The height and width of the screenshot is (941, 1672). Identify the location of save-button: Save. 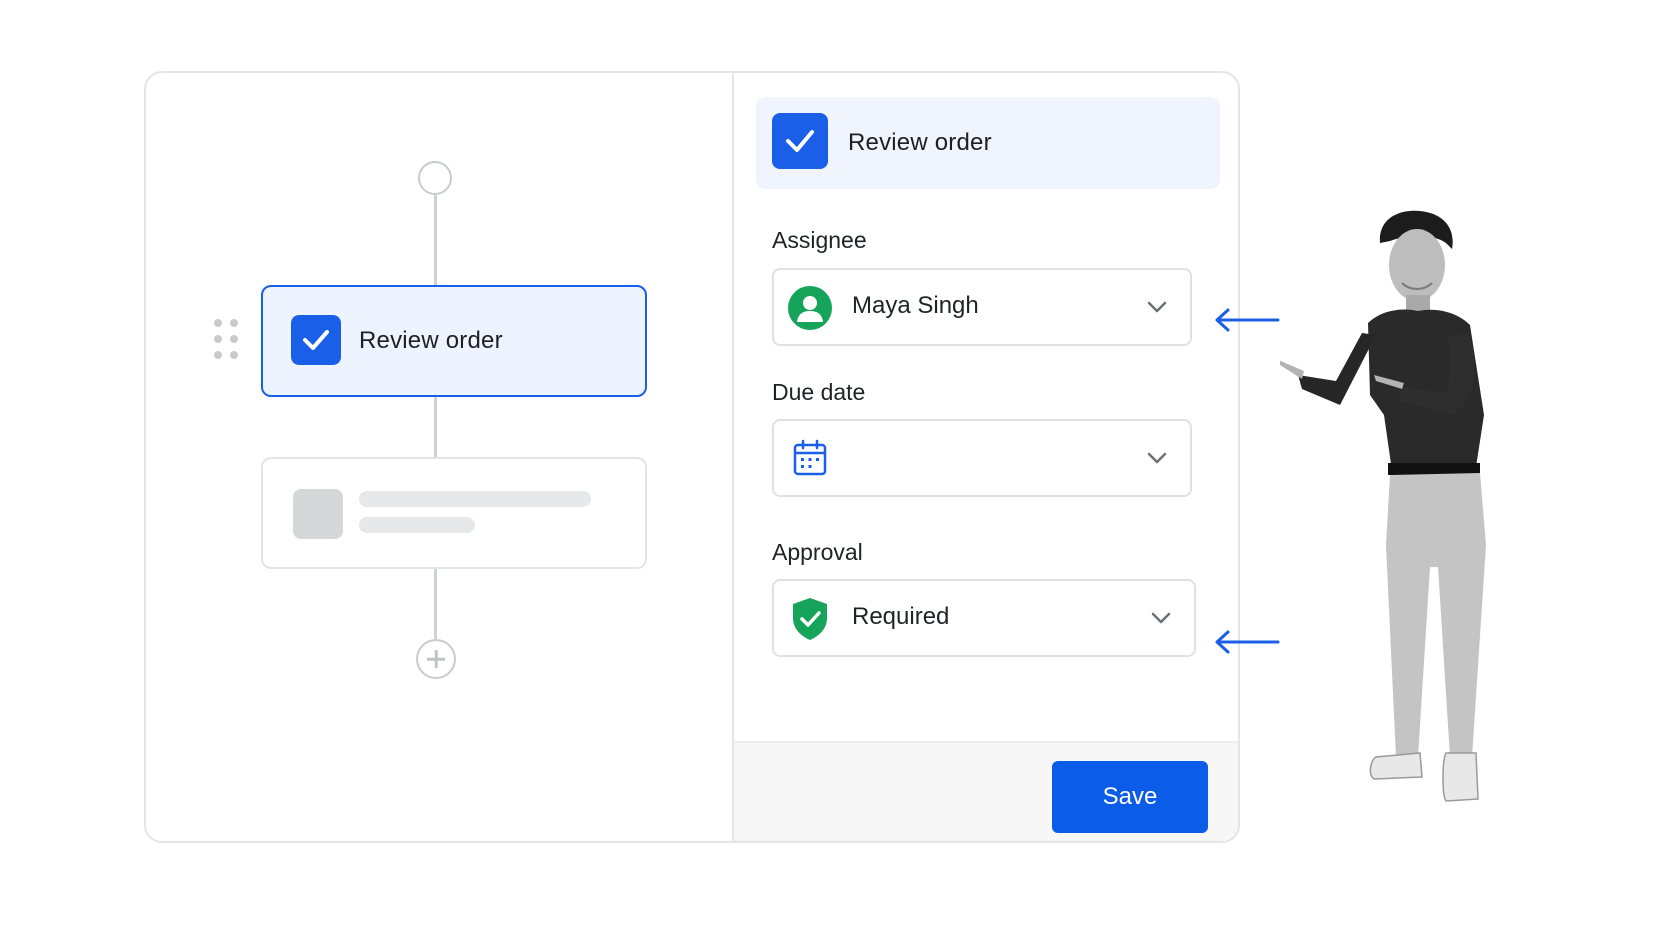
(1130, 797).